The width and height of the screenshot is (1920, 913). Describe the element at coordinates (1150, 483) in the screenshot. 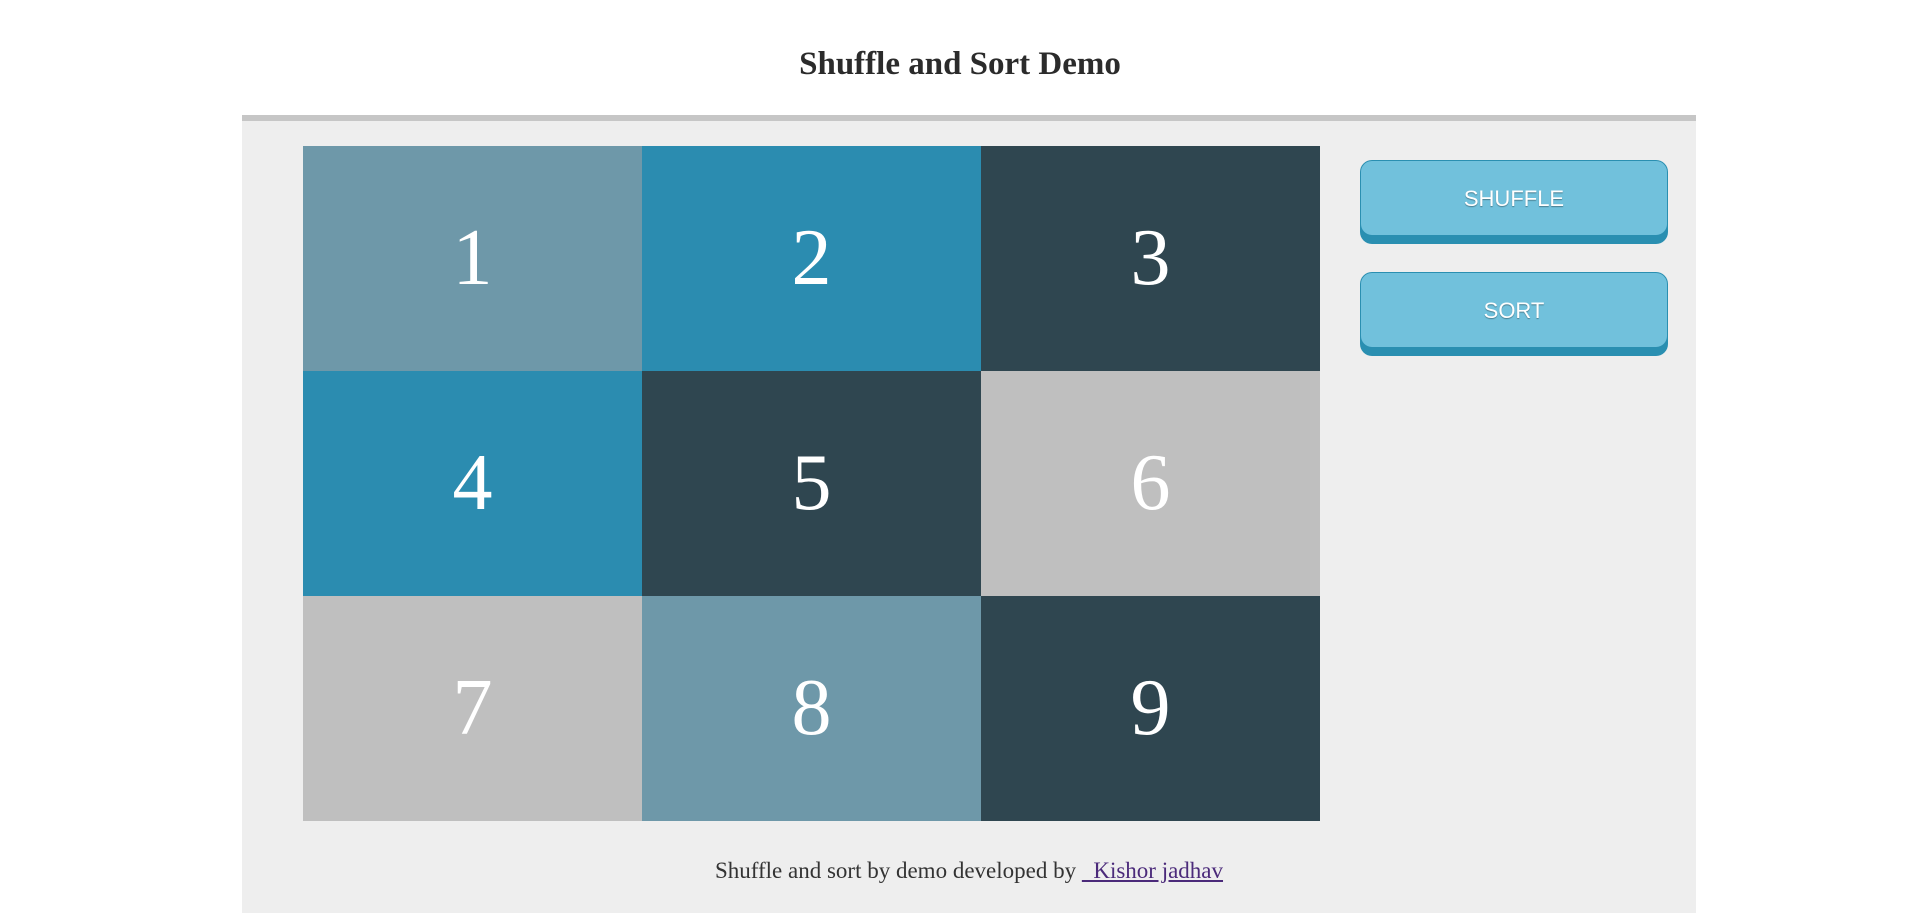

I see `tile-6: 6` at that location.